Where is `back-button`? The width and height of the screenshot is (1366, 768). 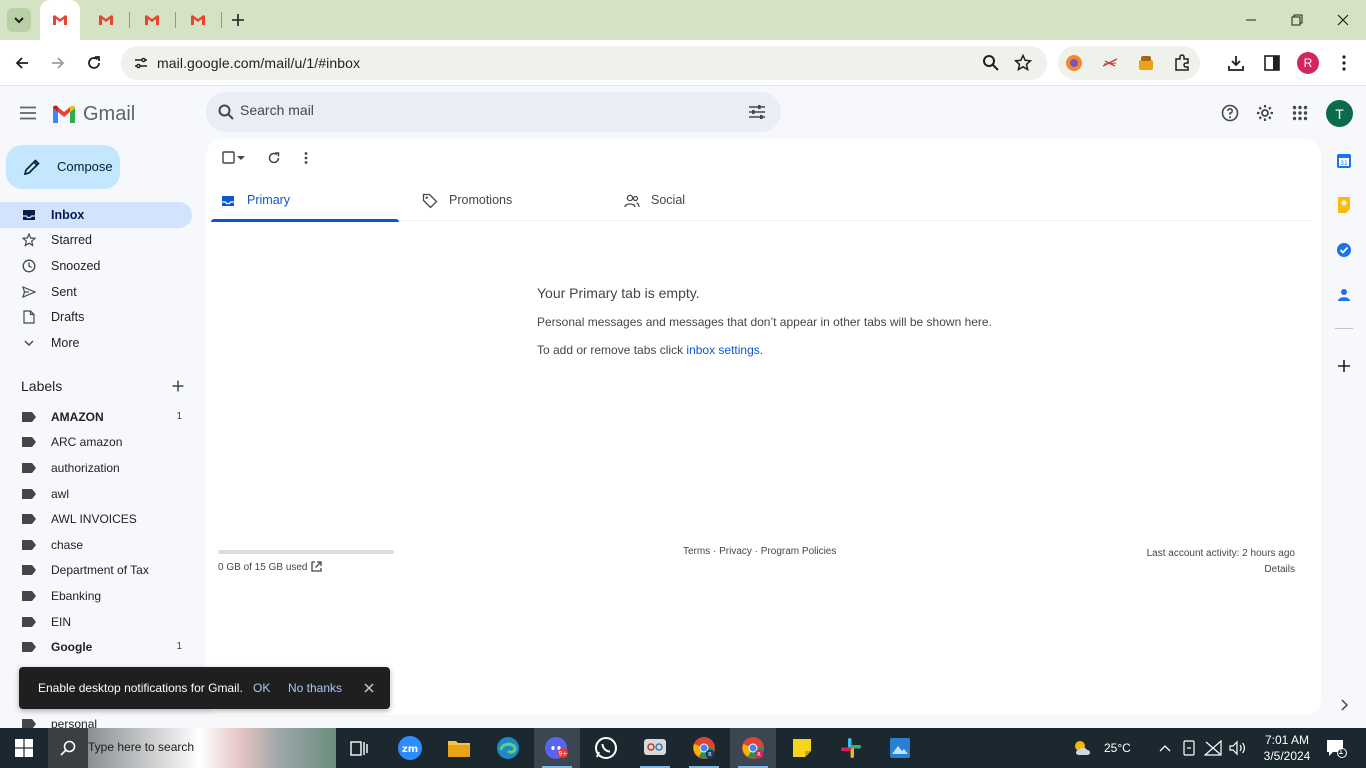
back-button is located at coordinates (22, 63).